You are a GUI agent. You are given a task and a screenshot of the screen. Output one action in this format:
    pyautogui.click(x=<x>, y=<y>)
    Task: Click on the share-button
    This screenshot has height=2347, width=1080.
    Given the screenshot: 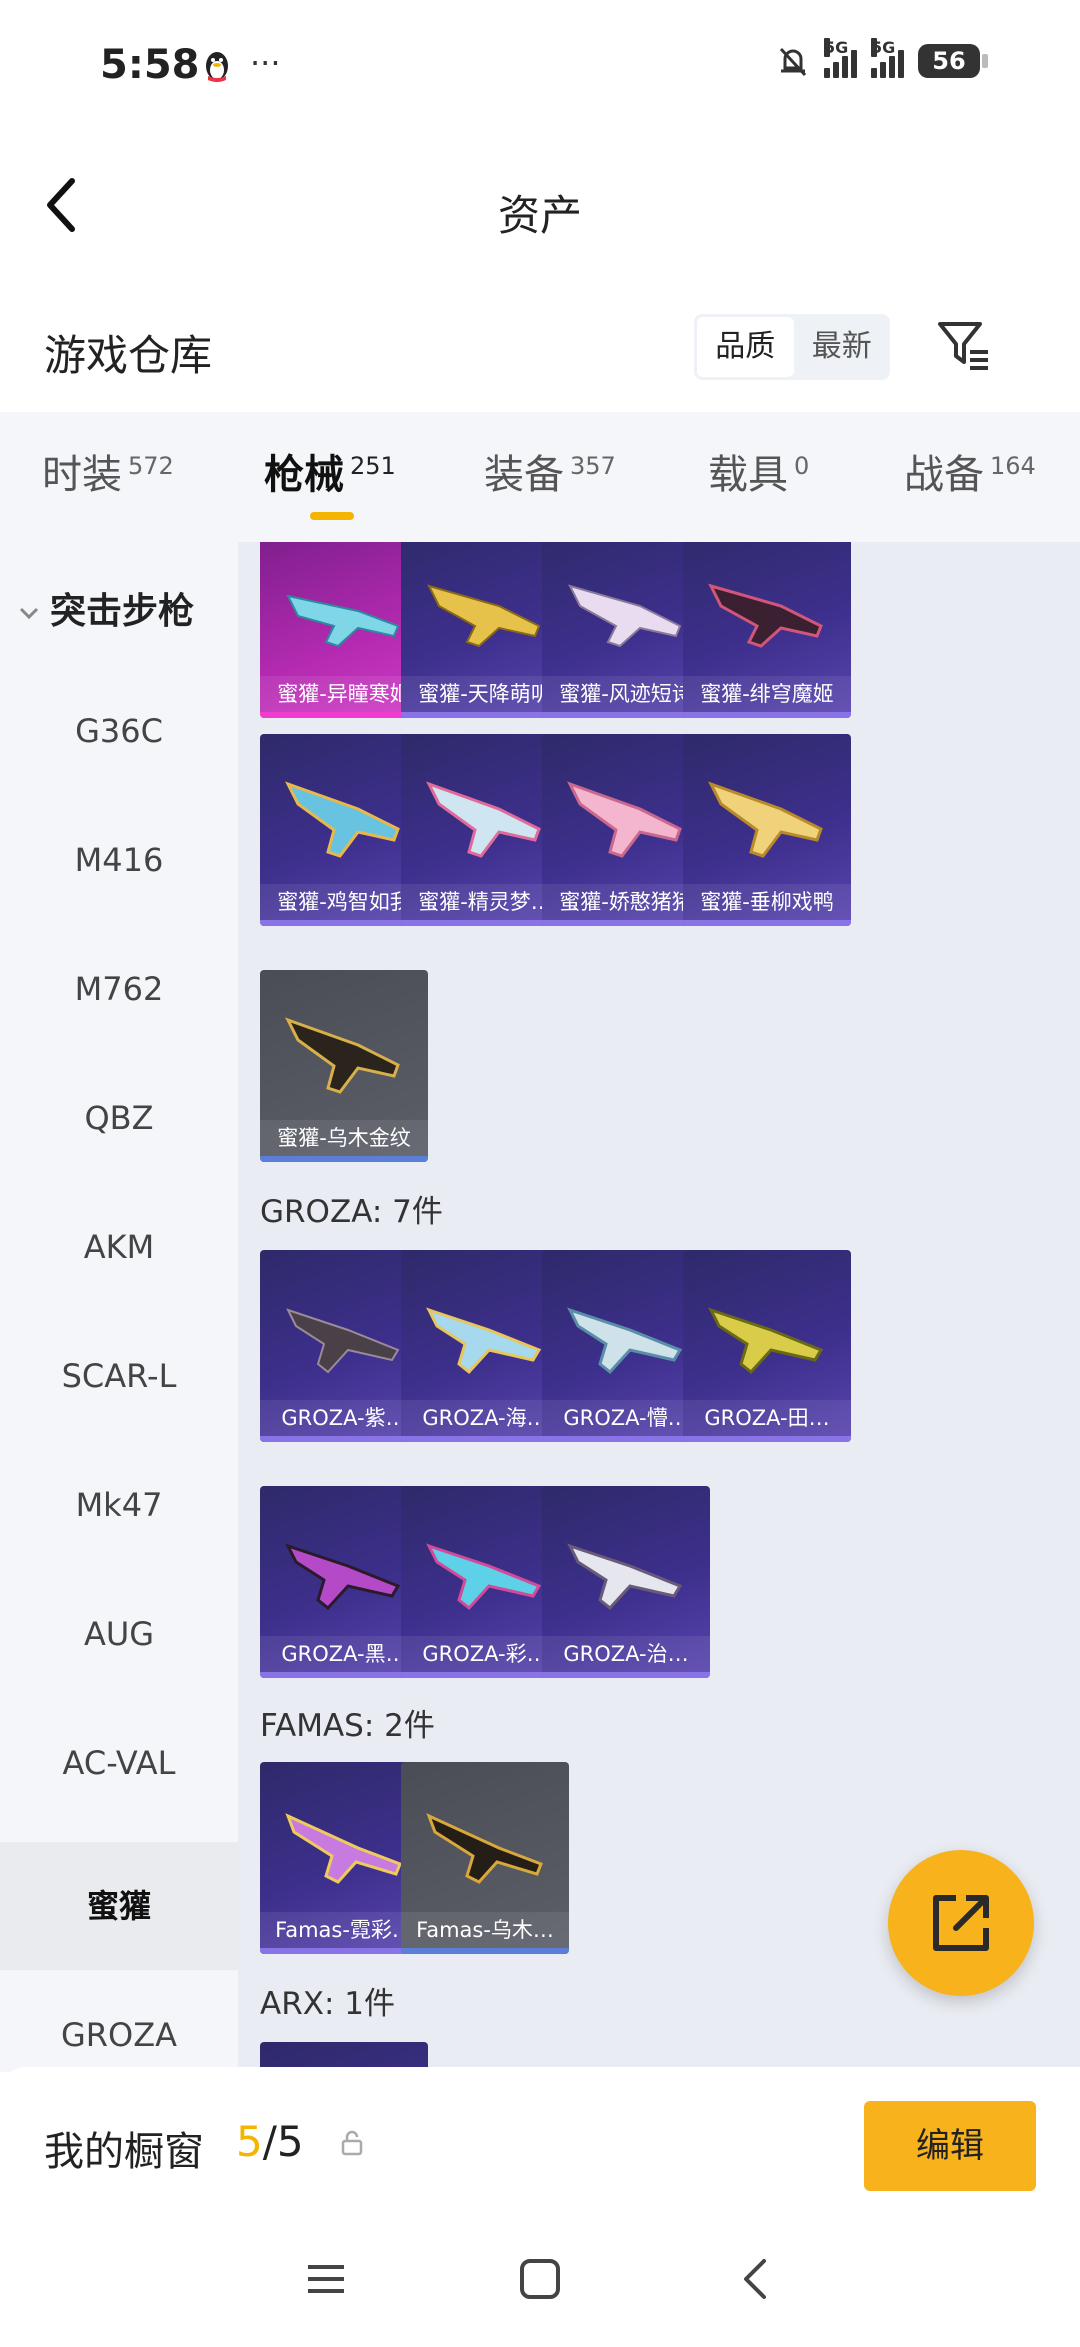 What is the action you would take?
    pyautogui.click(x=961, y=1923)
    